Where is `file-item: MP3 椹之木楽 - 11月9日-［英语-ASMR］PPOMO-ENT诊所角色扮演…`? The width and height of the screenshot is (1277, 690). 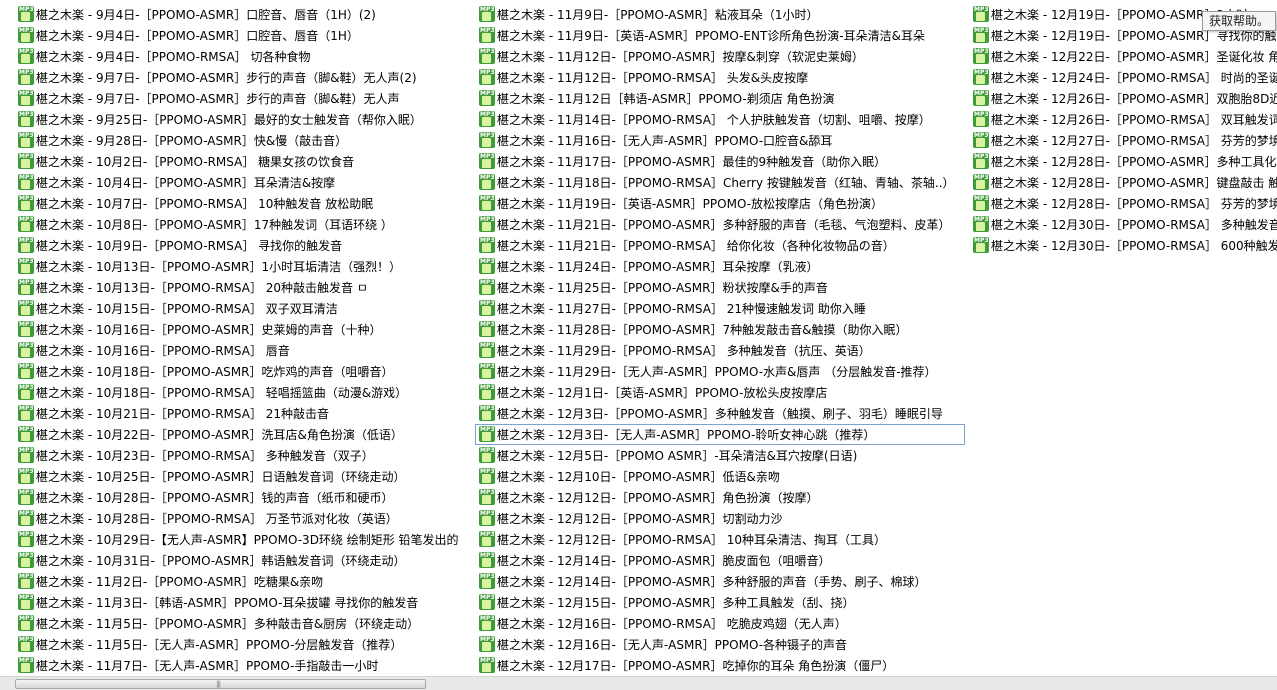
file-item: MP3 椹之木楽 - 11月9日-［英语-ASMR］PPOMO-ENT诊所角色扮演… is located at coordinates (720, 35).